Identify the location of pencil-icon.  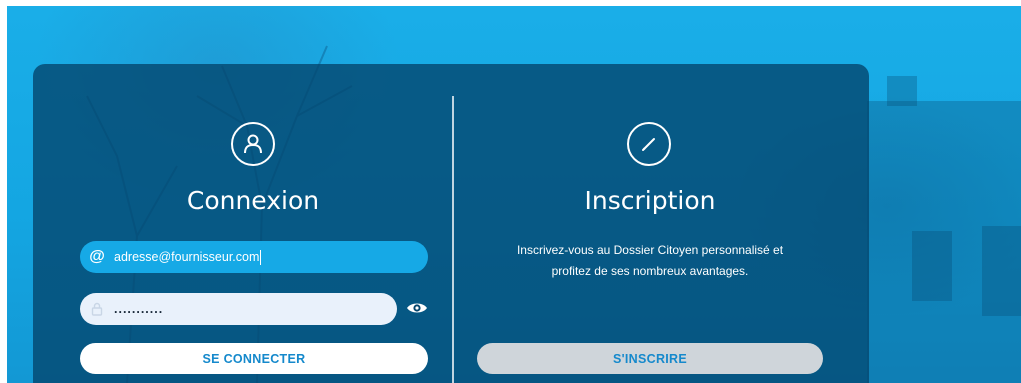
(649, 144).